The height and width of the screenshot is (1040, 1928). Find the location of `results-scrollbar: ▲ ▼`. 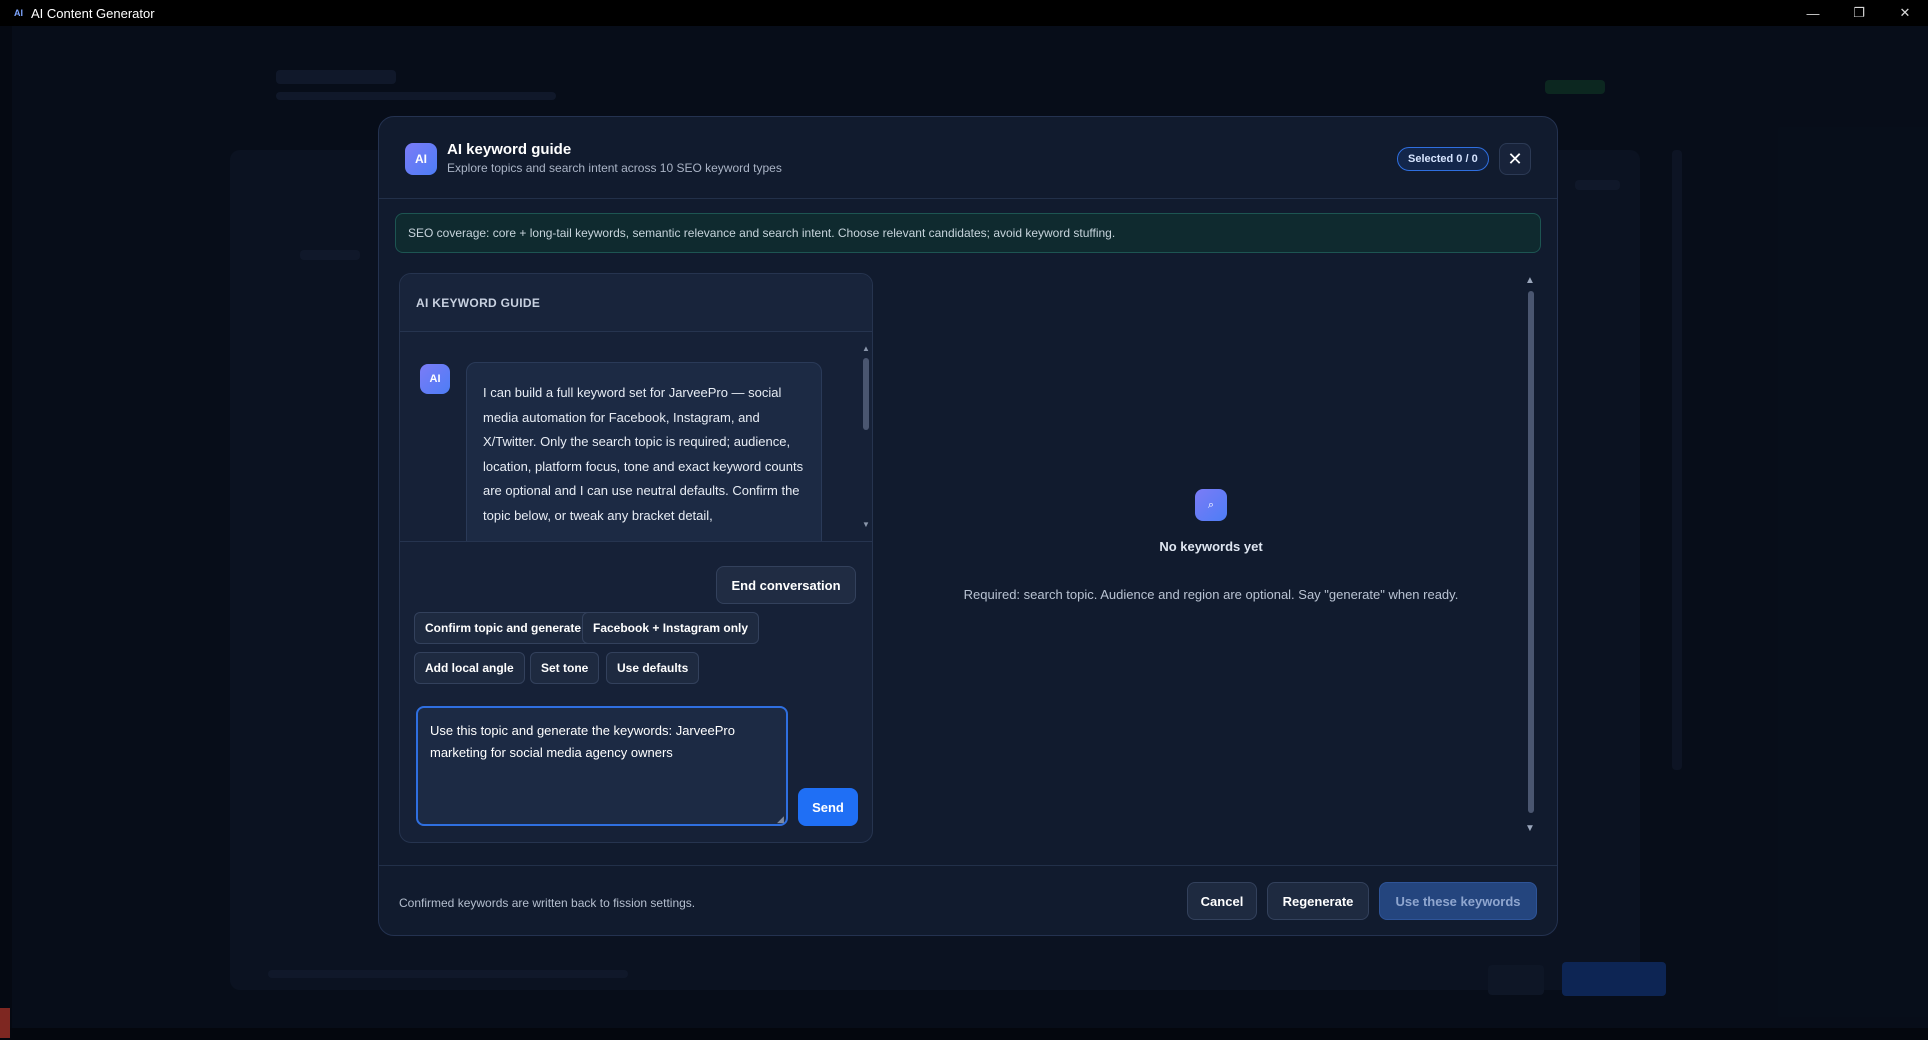

results-scrollbar: ▲ ▼ is located at coordinates (1531, 558).